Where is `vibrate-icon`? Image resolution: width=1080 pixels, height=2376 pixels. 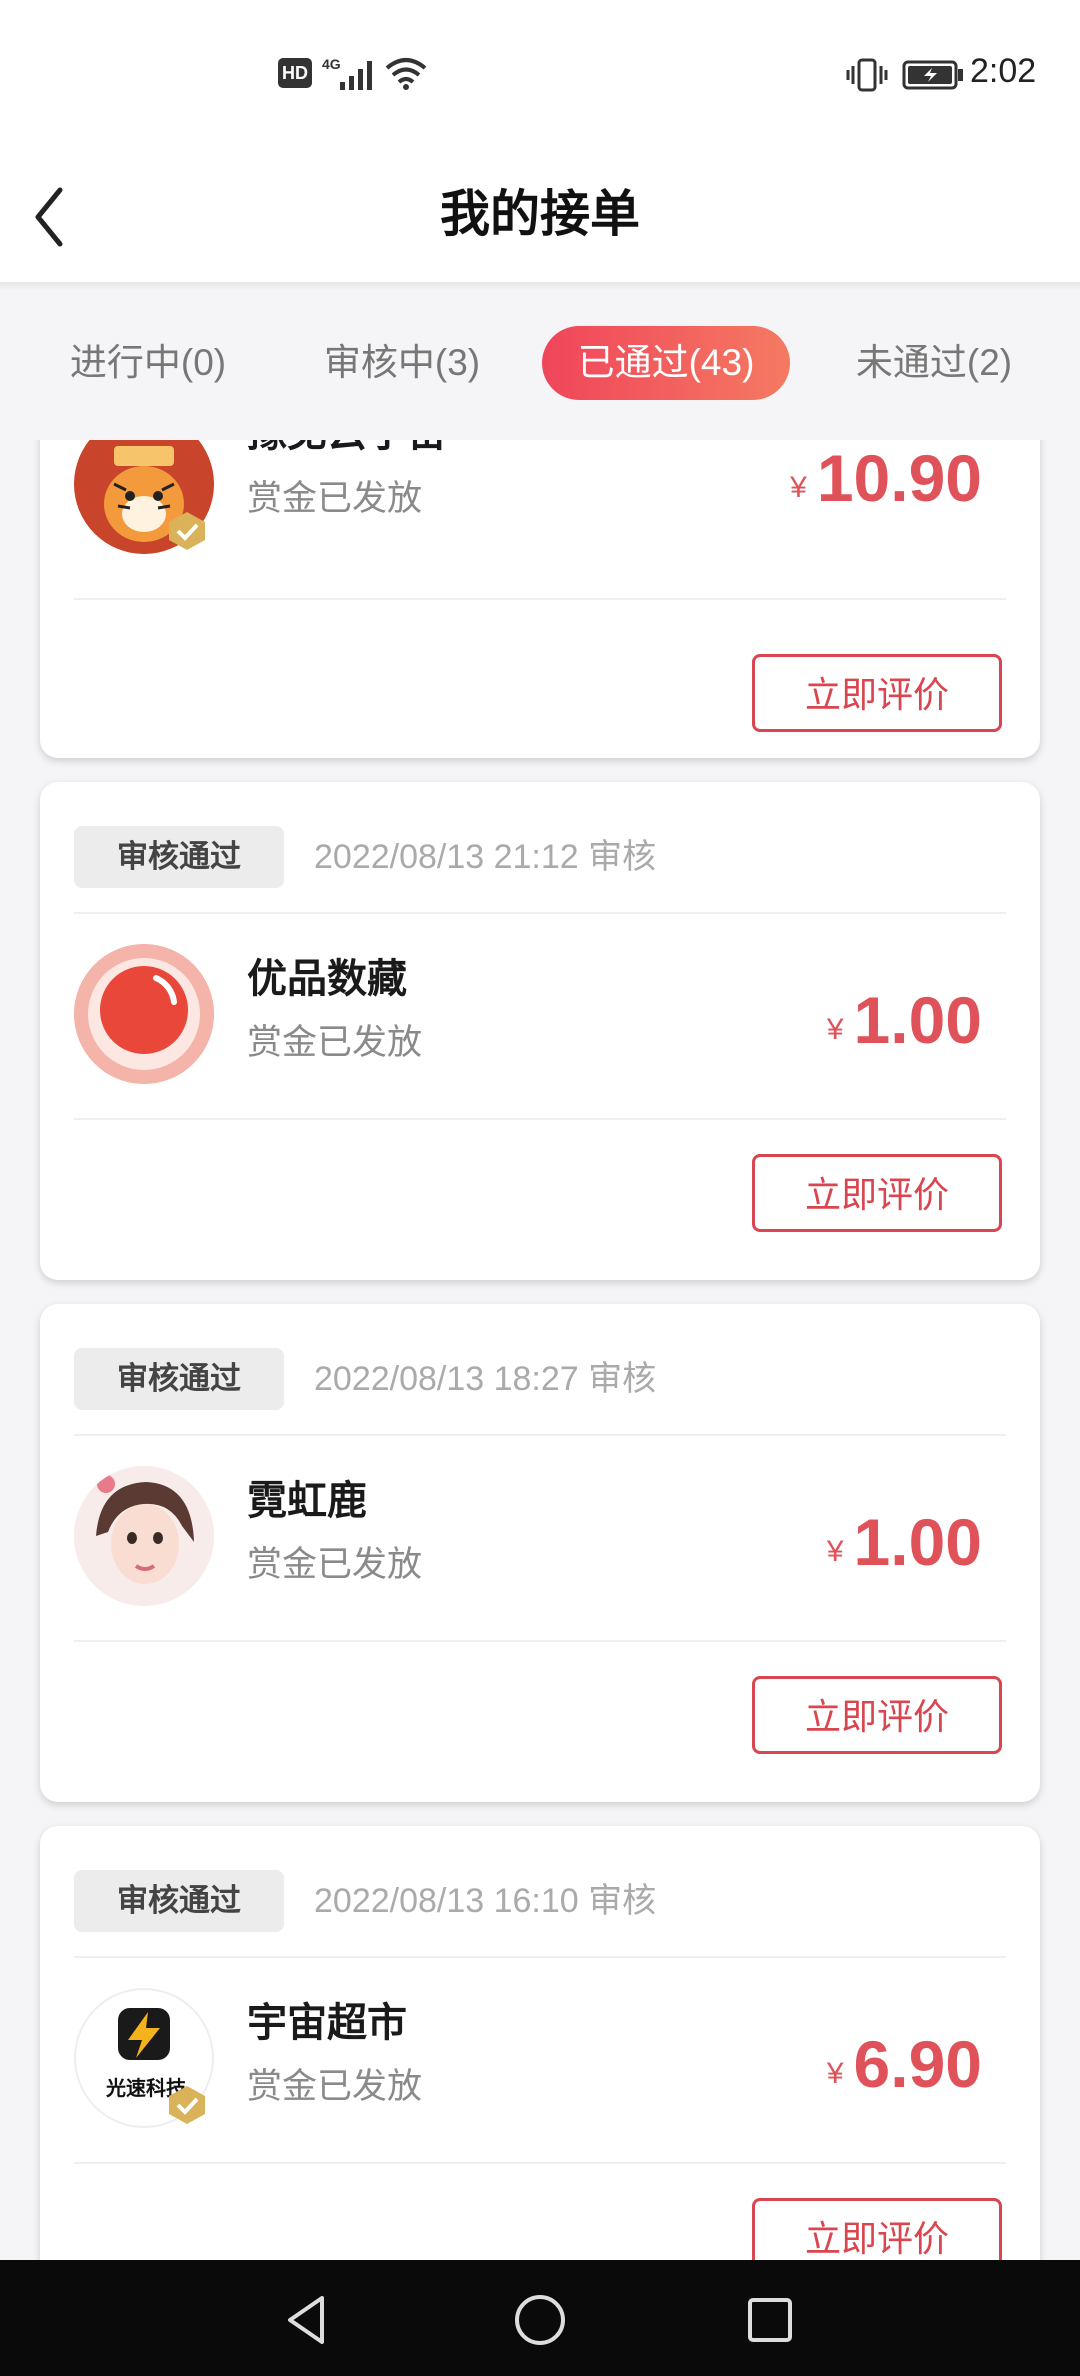
vibrate-icon is located at coordinates (867, 75).